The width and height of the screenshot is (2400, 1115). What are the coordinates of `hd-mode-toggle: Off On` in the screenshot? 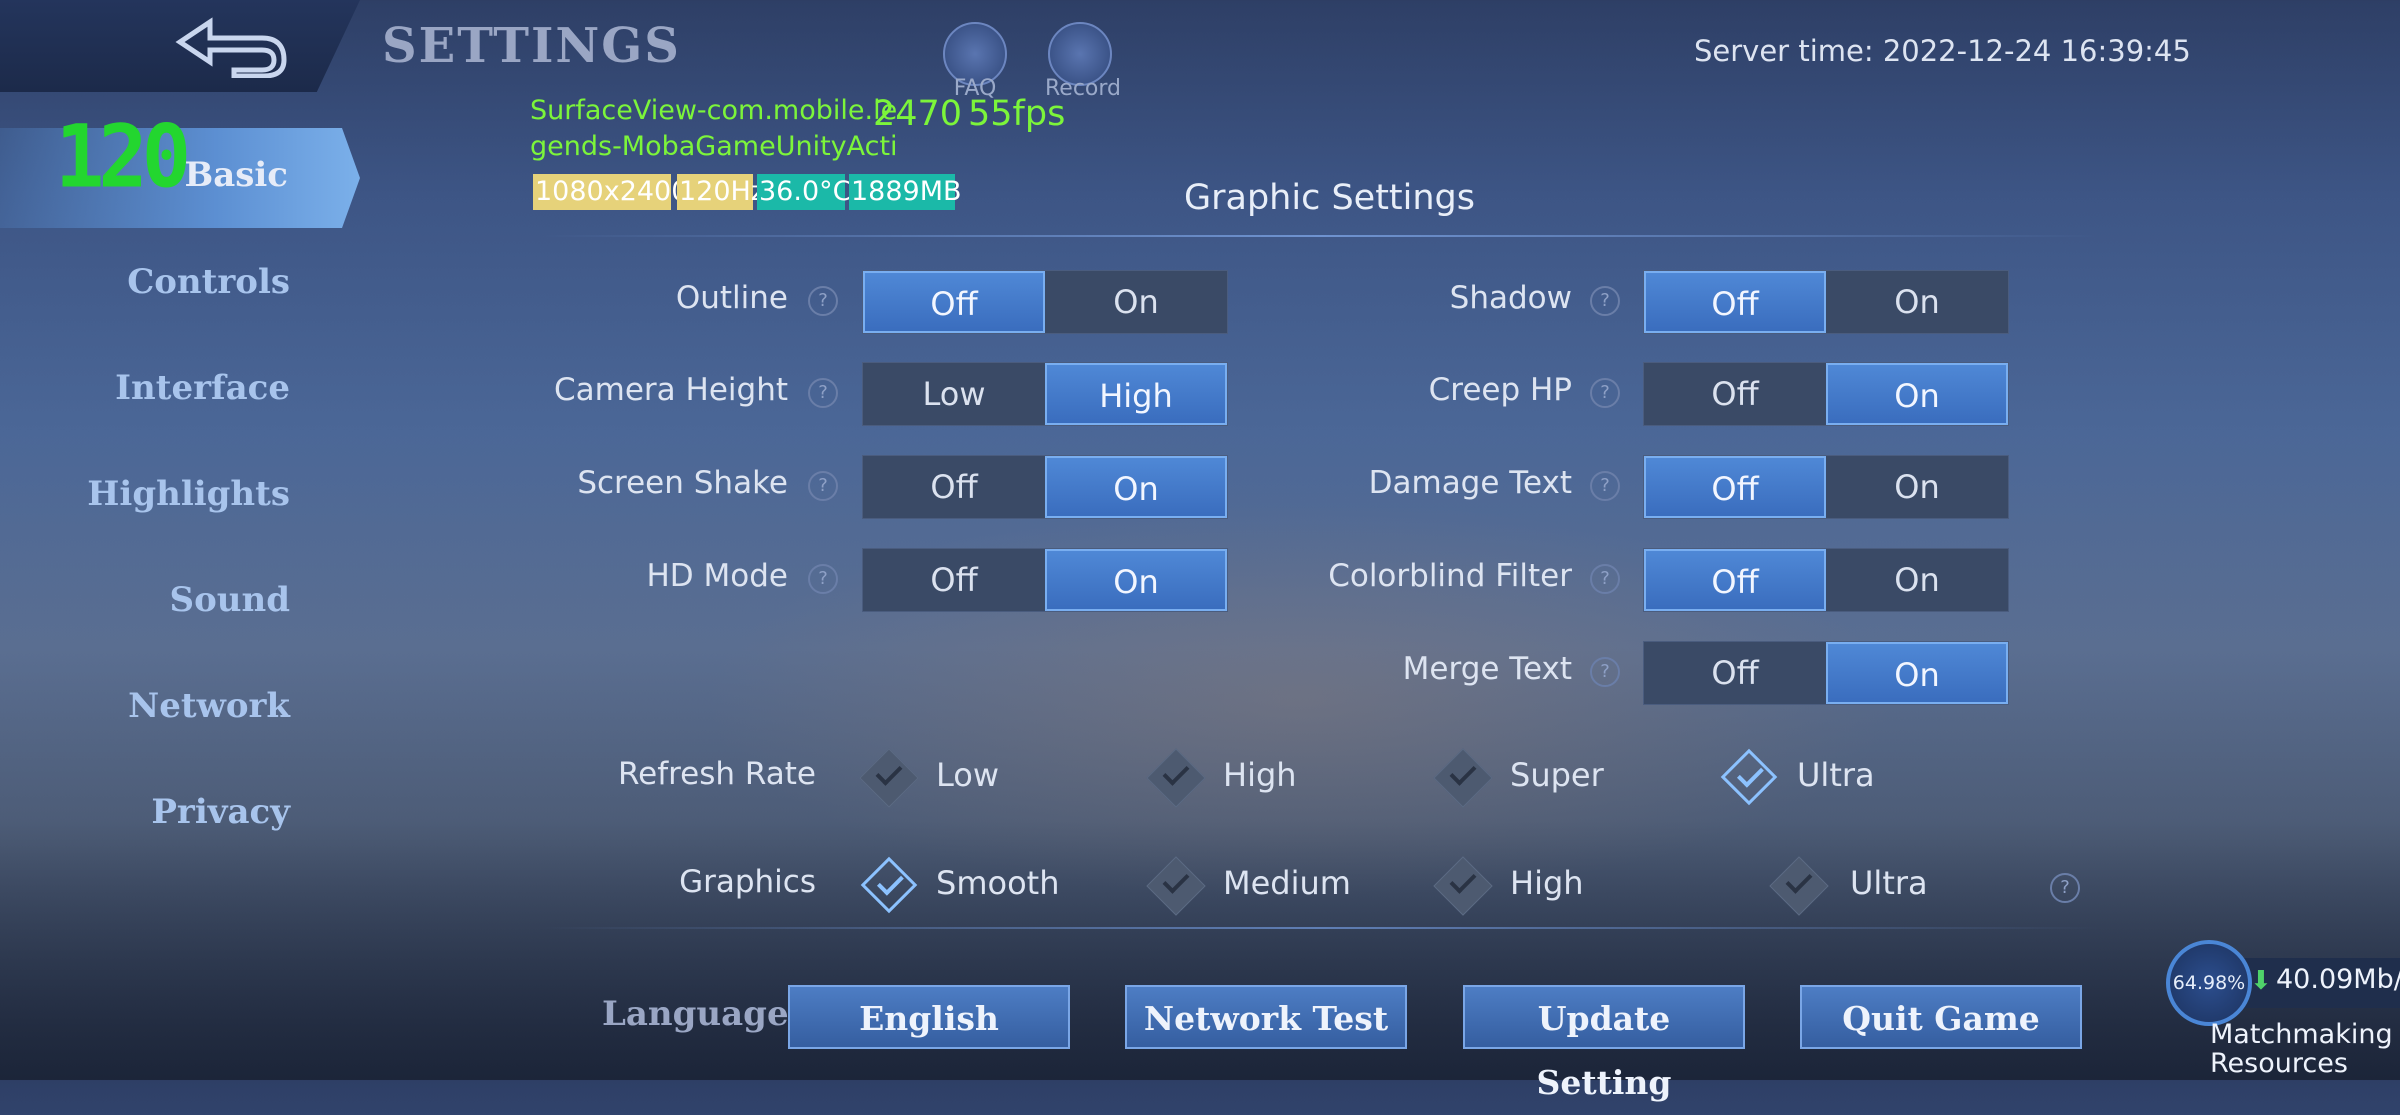 It's located at (1045, 580).